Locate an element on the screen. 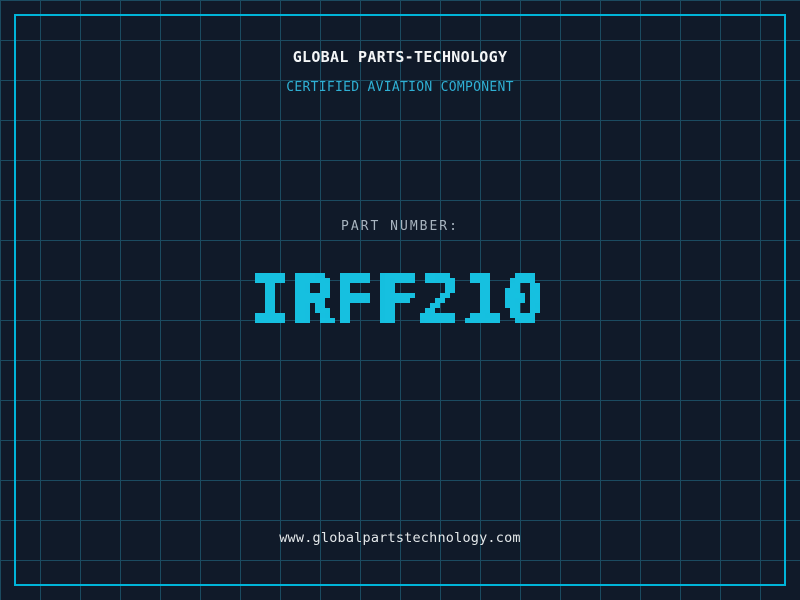 This screenshot has width=800, height=600. certification-subtitle: CERTIFIED AVIATION COMPONENT is located at coordinates (400, 87).